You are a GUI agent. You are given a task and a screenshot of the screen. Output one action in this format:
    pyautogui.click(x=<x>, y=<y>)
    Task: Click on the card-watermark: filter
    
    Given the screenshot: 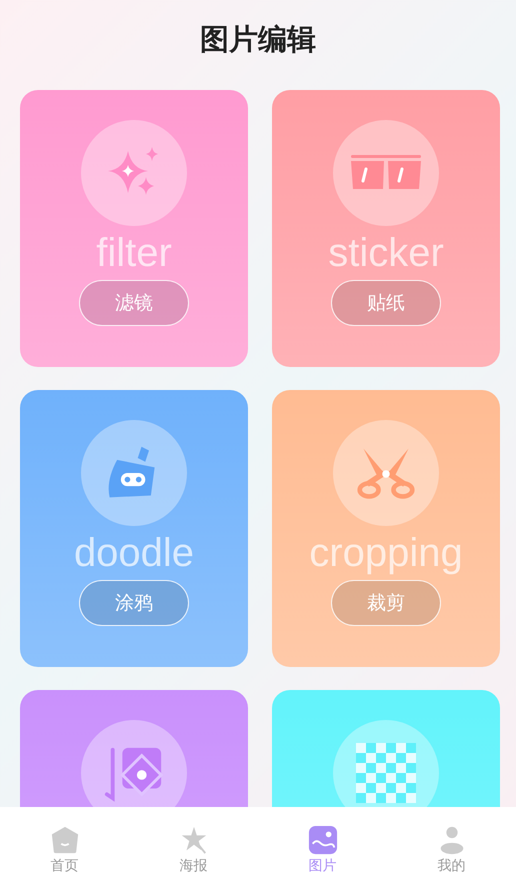 What is the action you would take?
    pyautogui.click(x=134, y=253)
    